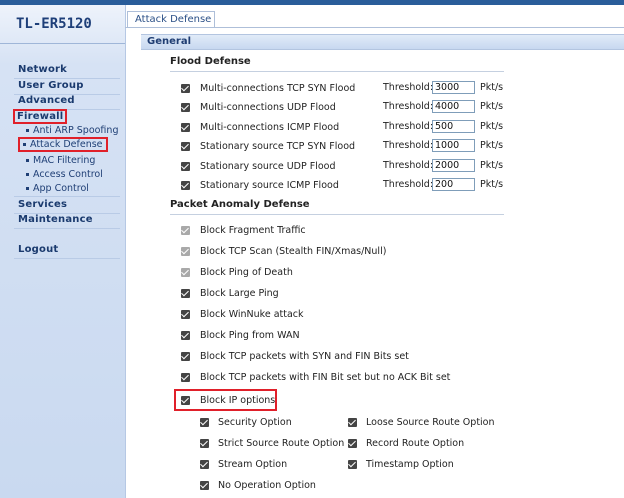  What do you see at coordinates (253, 230) in the screenshot?
I see `anomaly-label: Block Fragment Traffic` at bounding box center [253, 230].